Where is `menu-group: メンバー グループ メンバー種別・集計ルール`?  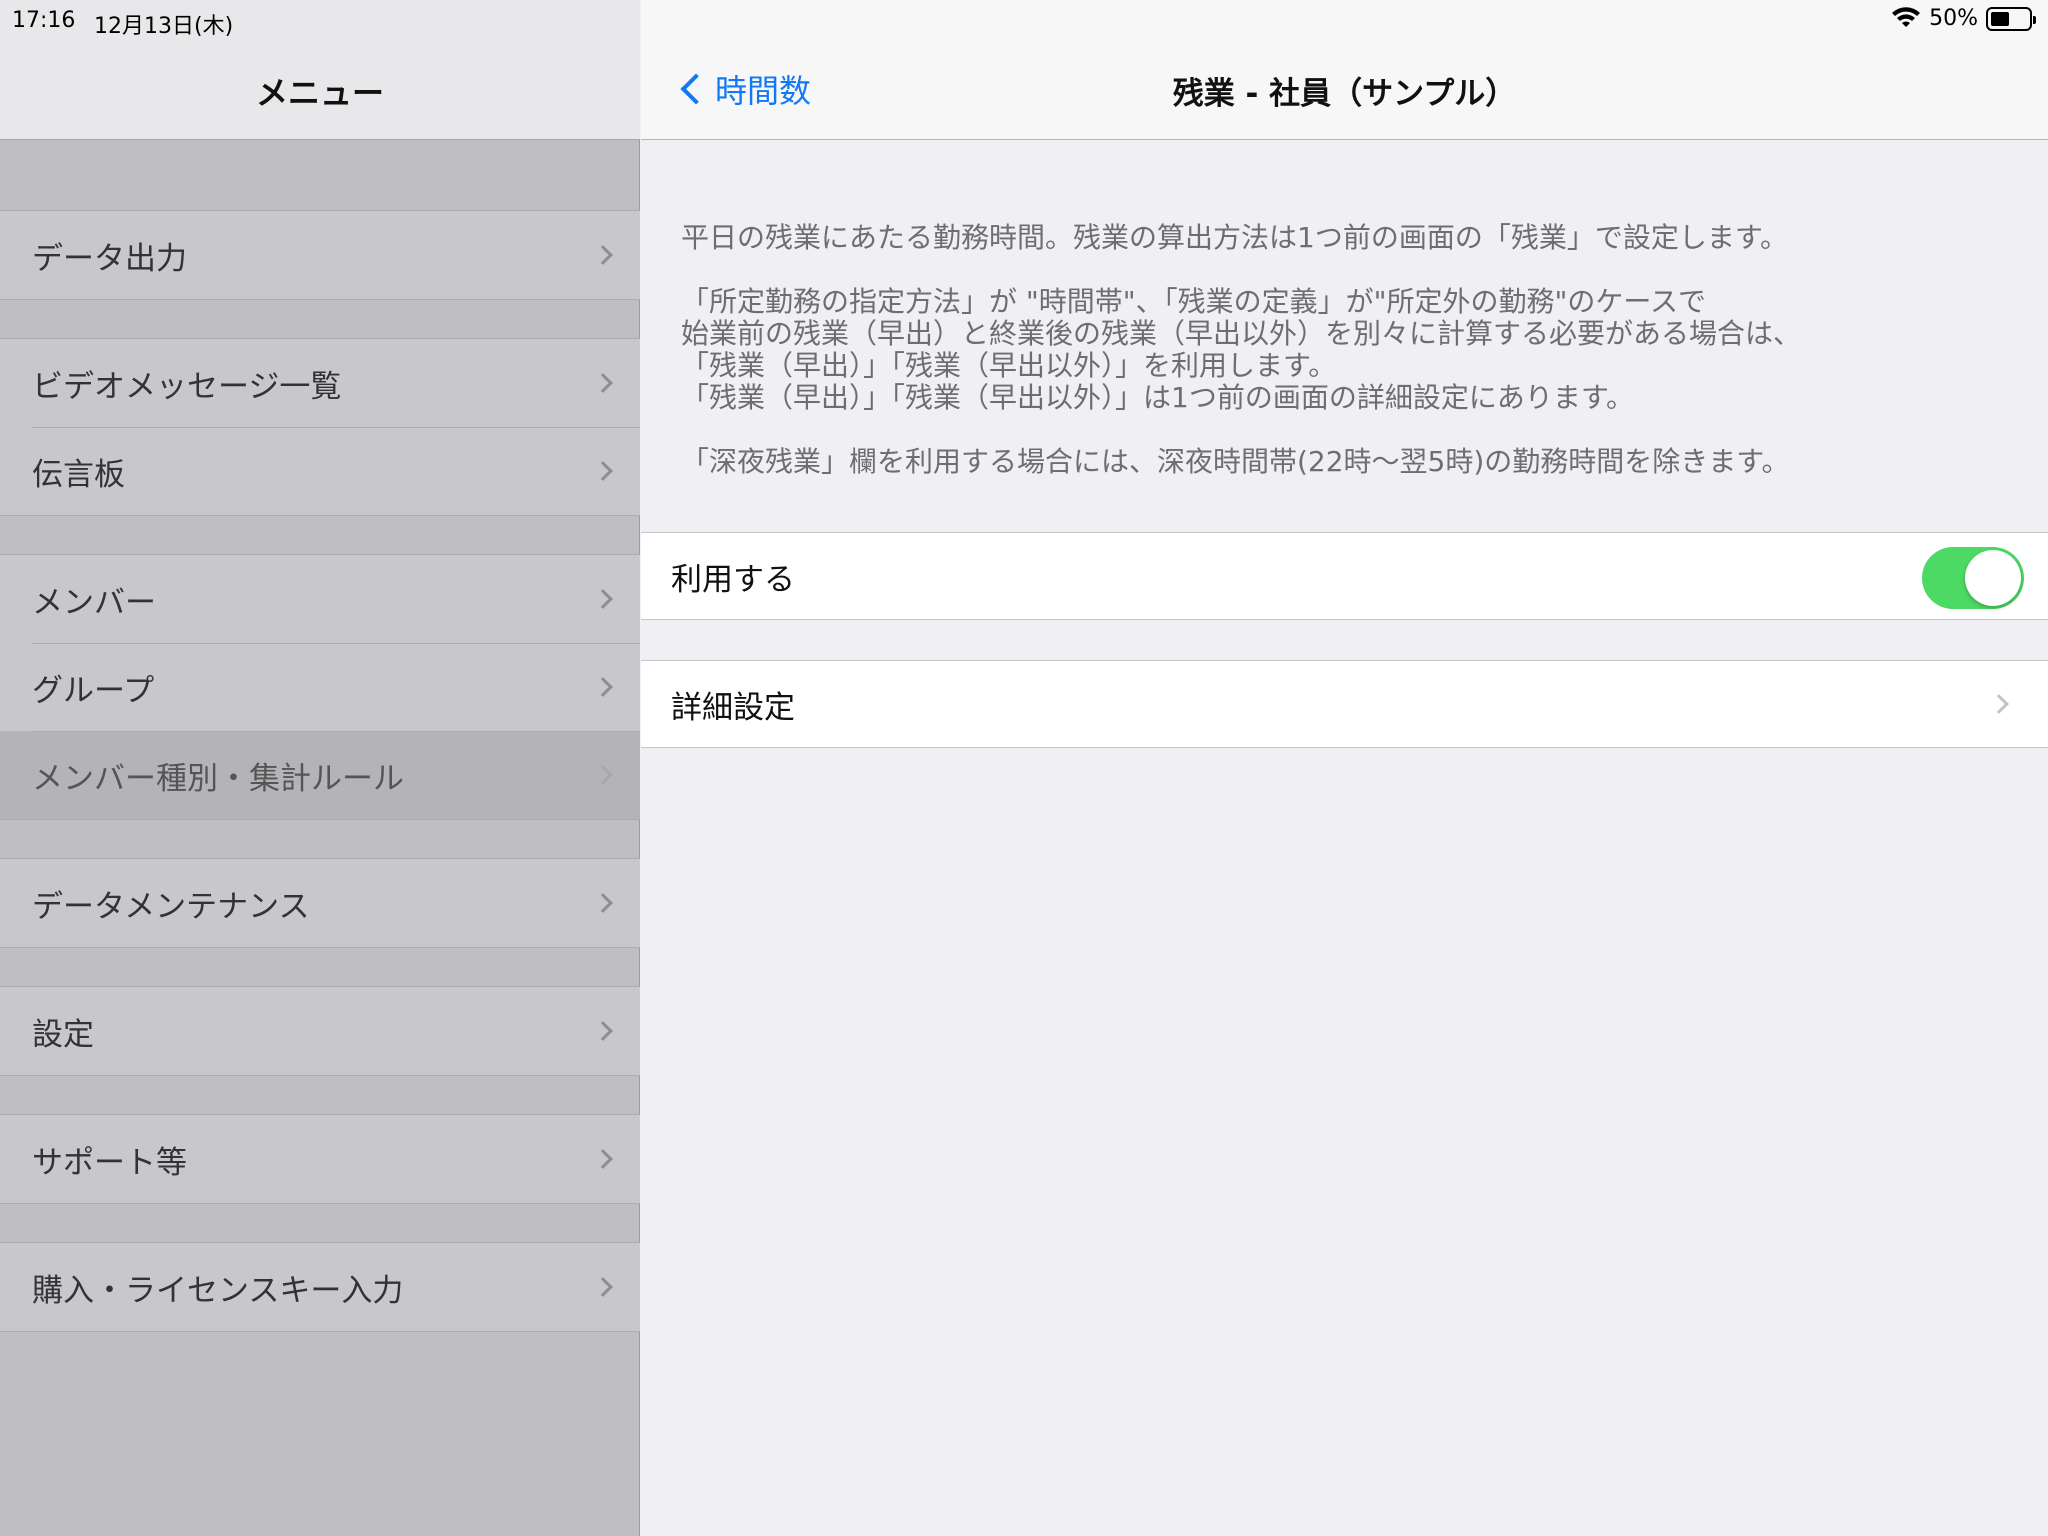
menu-group: メンバー グループ メンバー種別・集計ルール is located at coordinates (320, 687).